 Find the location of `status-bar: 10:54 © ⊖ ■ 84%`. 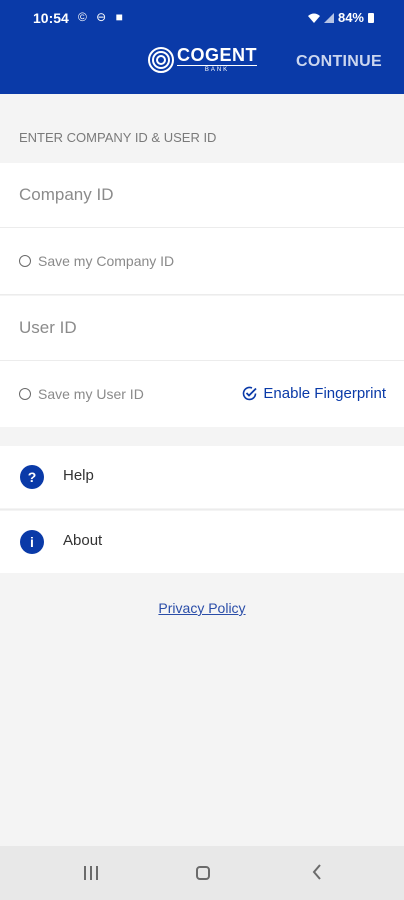

status-bar: 10:54 © ⊖ ■ 84% is located at coordinates (202, 16).